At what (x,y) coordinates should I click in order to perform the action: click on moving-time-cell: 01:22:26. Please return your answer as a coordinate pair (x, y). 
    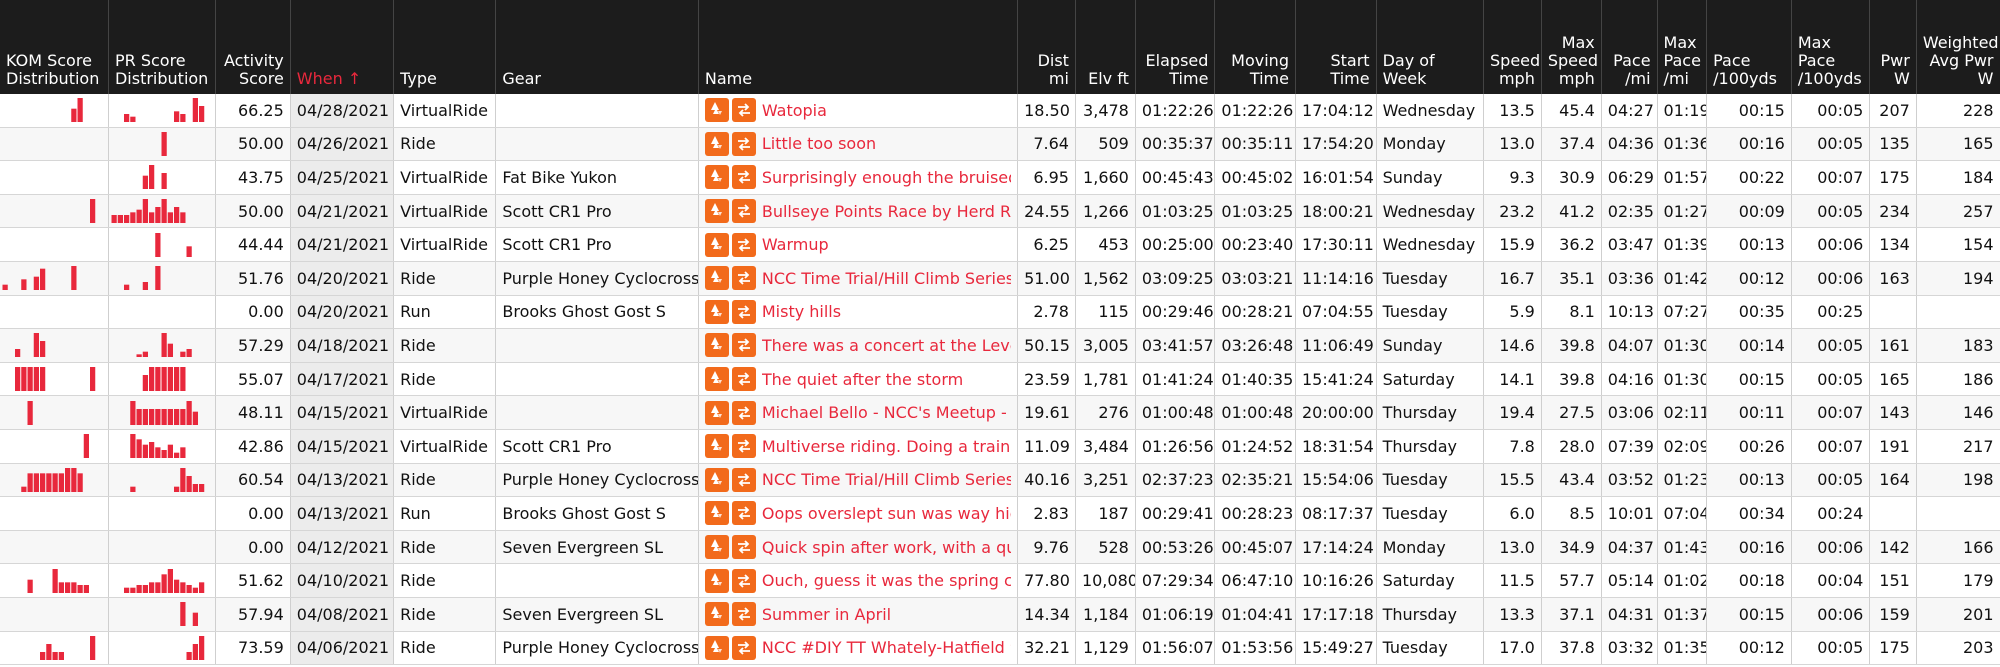
    Looking at the image, I should click on (1255, 111).